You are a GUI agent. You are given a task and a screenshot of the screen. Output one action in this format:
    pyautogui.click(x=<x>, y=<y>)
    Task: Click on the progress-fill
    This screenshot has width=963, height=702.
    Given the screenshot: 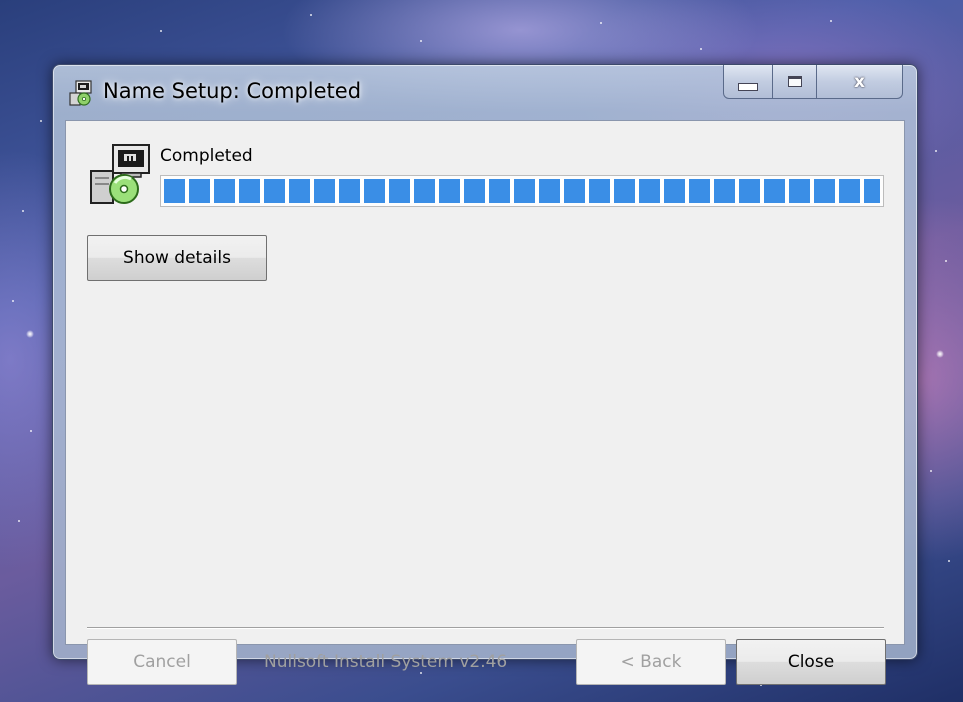 What is the action you would take?
    pyautogui.click(x=522, y=191)
    